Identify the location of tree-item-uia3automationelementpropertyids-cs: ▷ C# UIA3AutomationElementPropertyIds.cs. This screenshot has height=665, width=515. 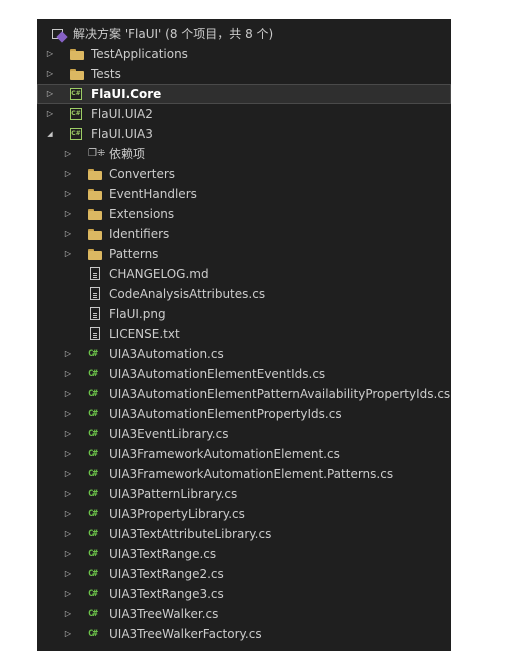
(244, 414).